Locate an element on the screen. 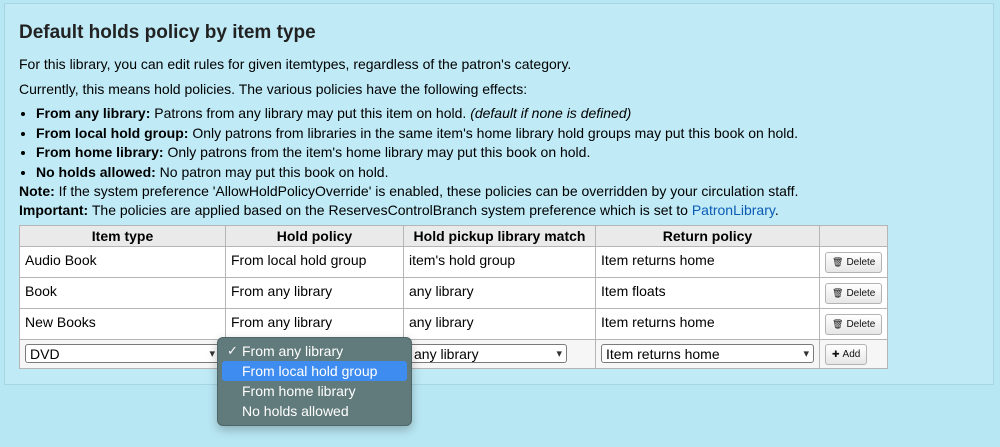 The height and width of the screenshot is (447, 1000). option-from-any-library: ✓ From any library is located at coordinates (314, 351).